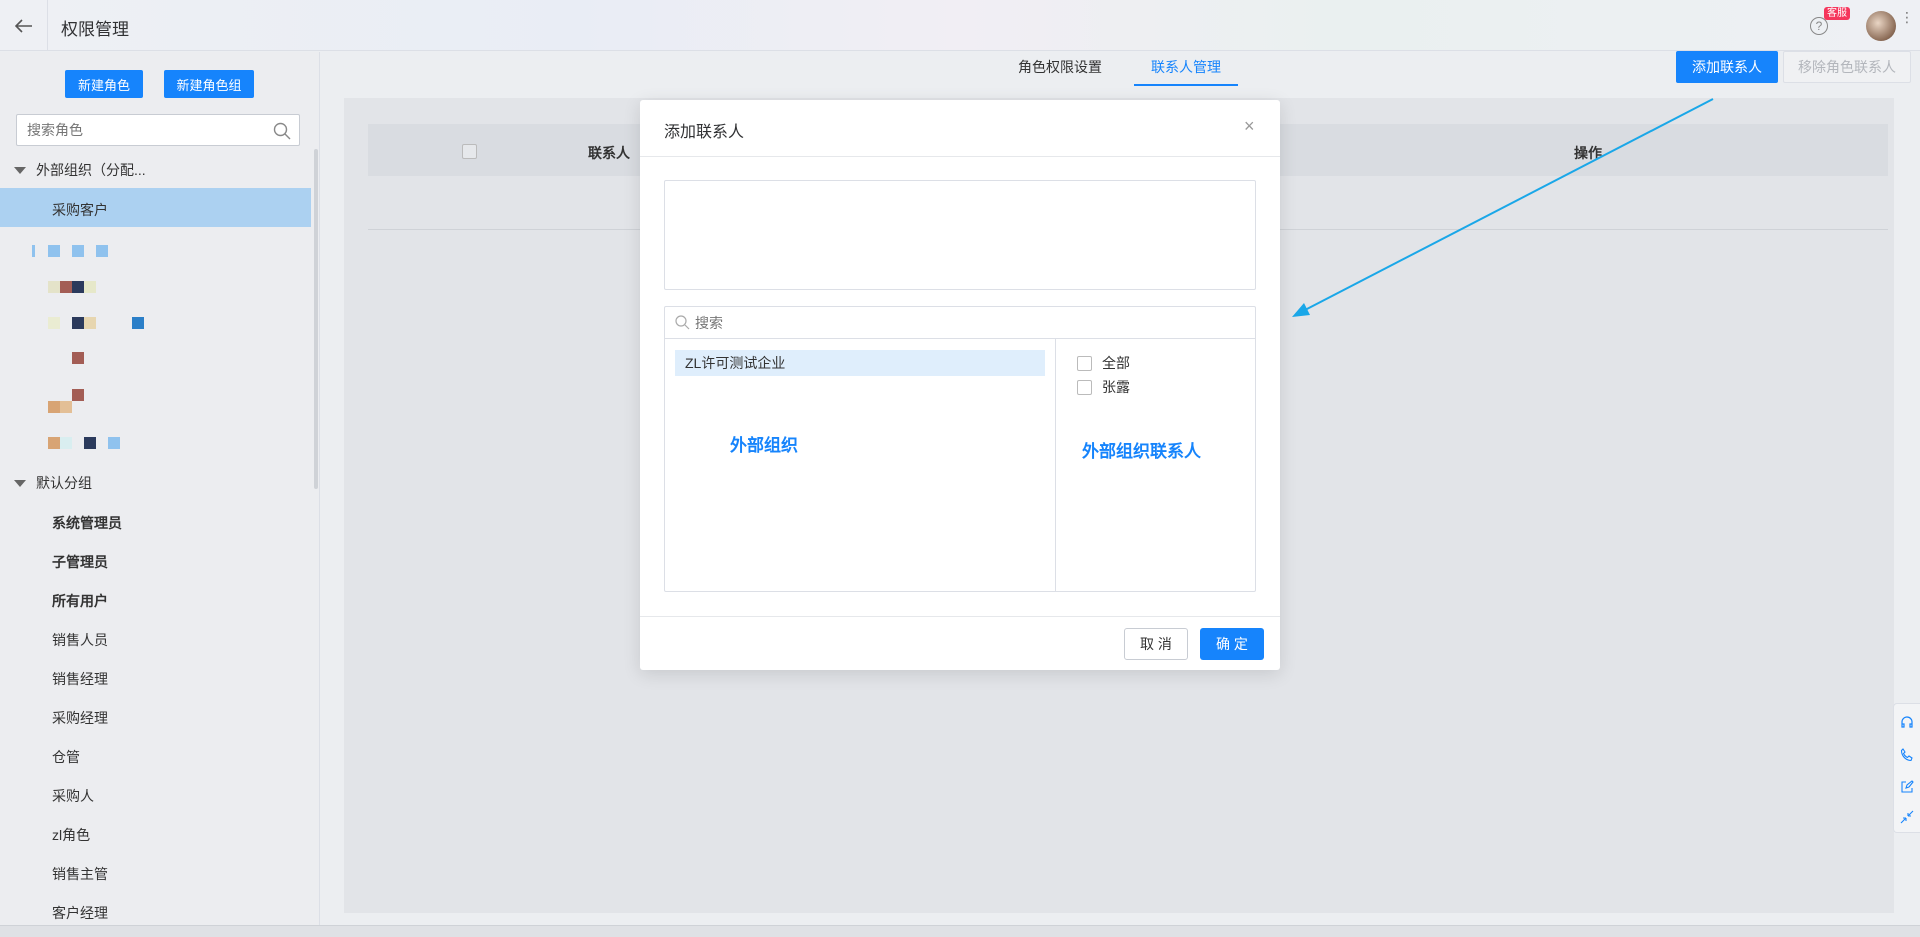 This screenshot has height=937, width=1920. I want to click on check-all-label: 全部, so click(1116, 363).